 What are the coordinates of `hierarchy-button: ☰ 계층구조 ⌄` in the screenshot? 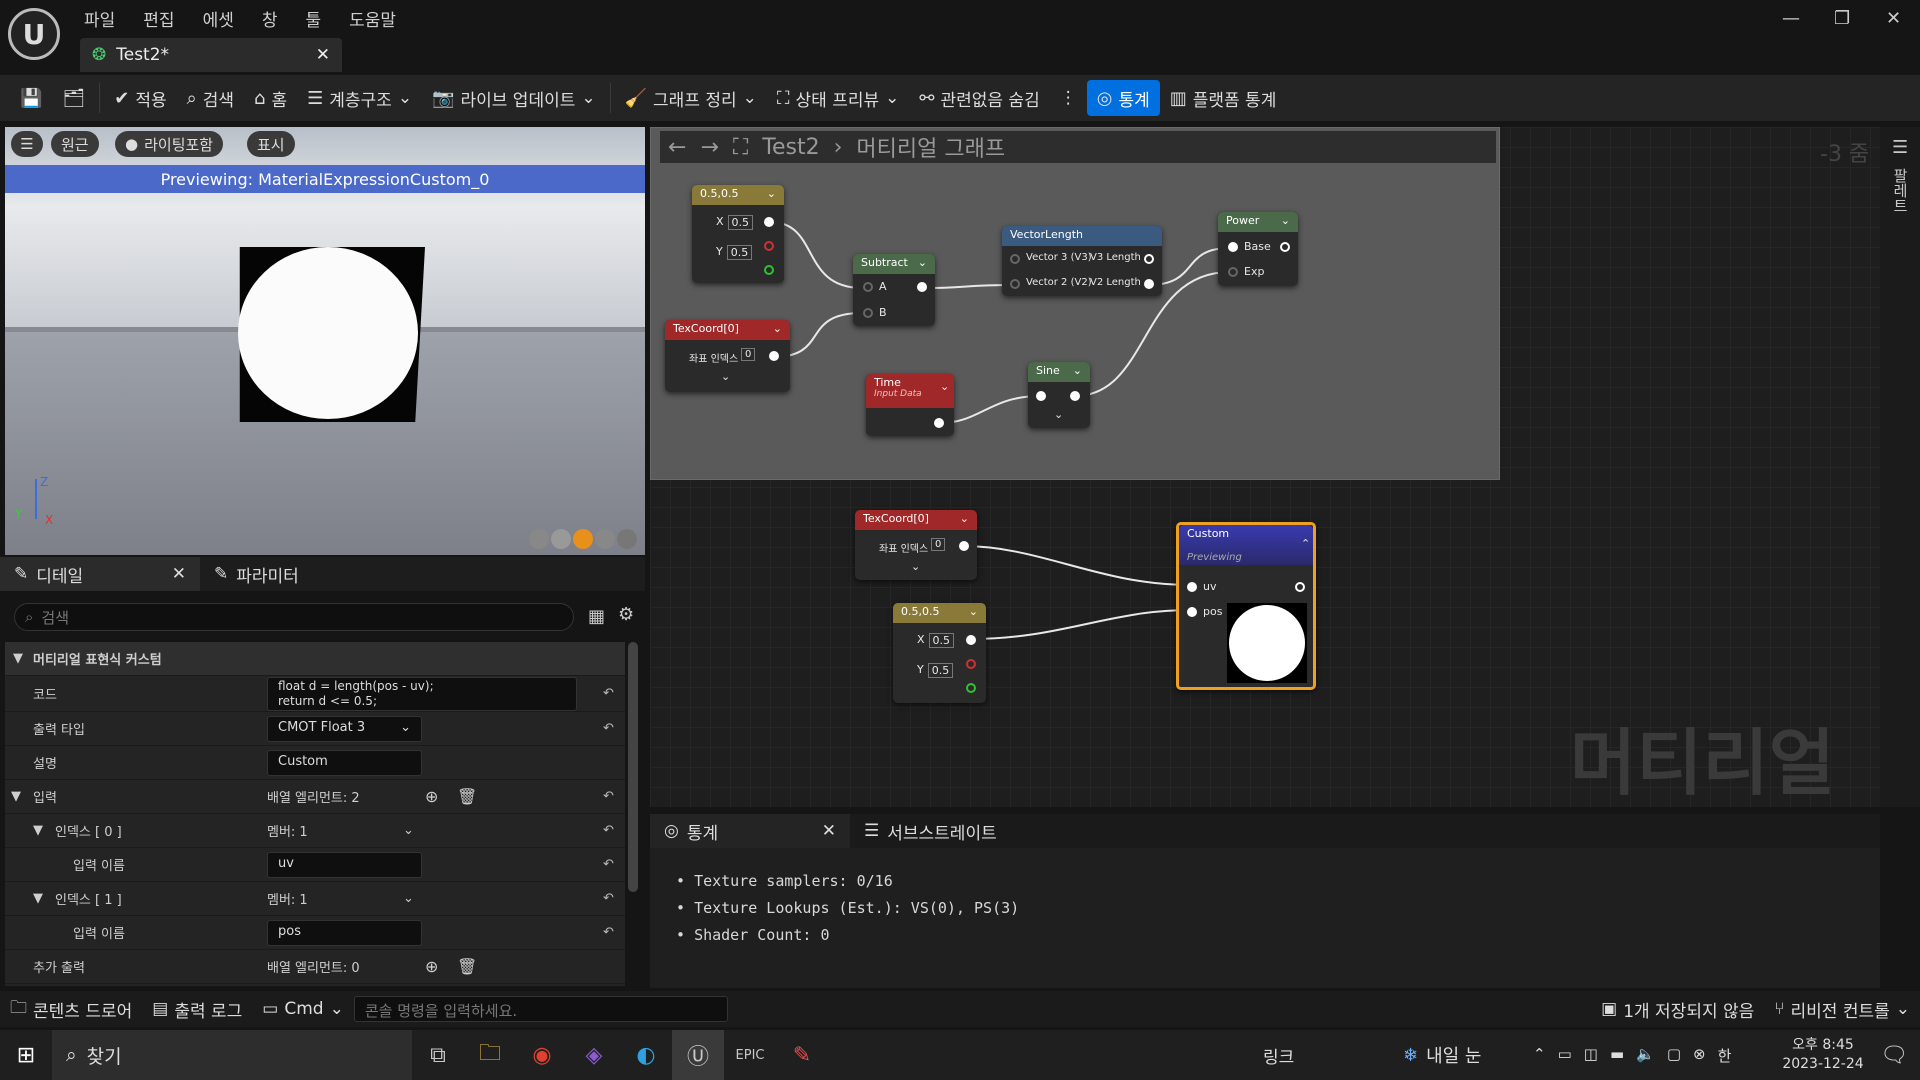 It's located at (359, 98).